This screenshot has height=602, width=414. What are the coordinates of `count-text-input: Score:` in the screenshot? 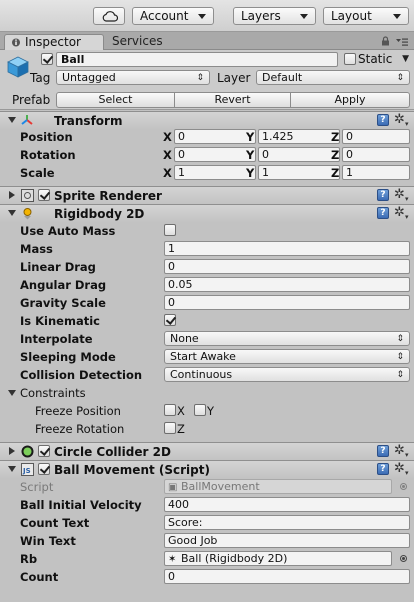 It's located at (287, 522).